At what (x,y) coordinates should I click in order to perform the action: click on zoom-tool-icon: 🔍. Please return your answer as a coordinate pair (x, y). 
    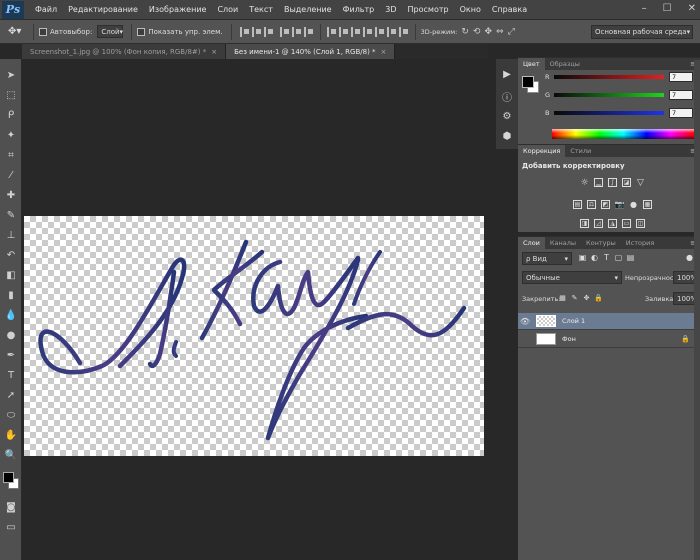
    Looking at the image, I should click on (11, 455).